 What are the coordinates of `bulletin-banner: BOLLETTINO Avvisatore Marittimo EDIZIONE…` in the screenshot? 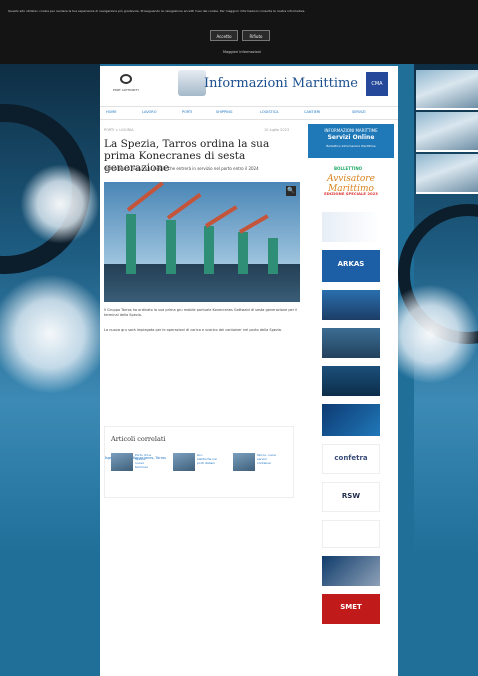 It's located at (351, 185).